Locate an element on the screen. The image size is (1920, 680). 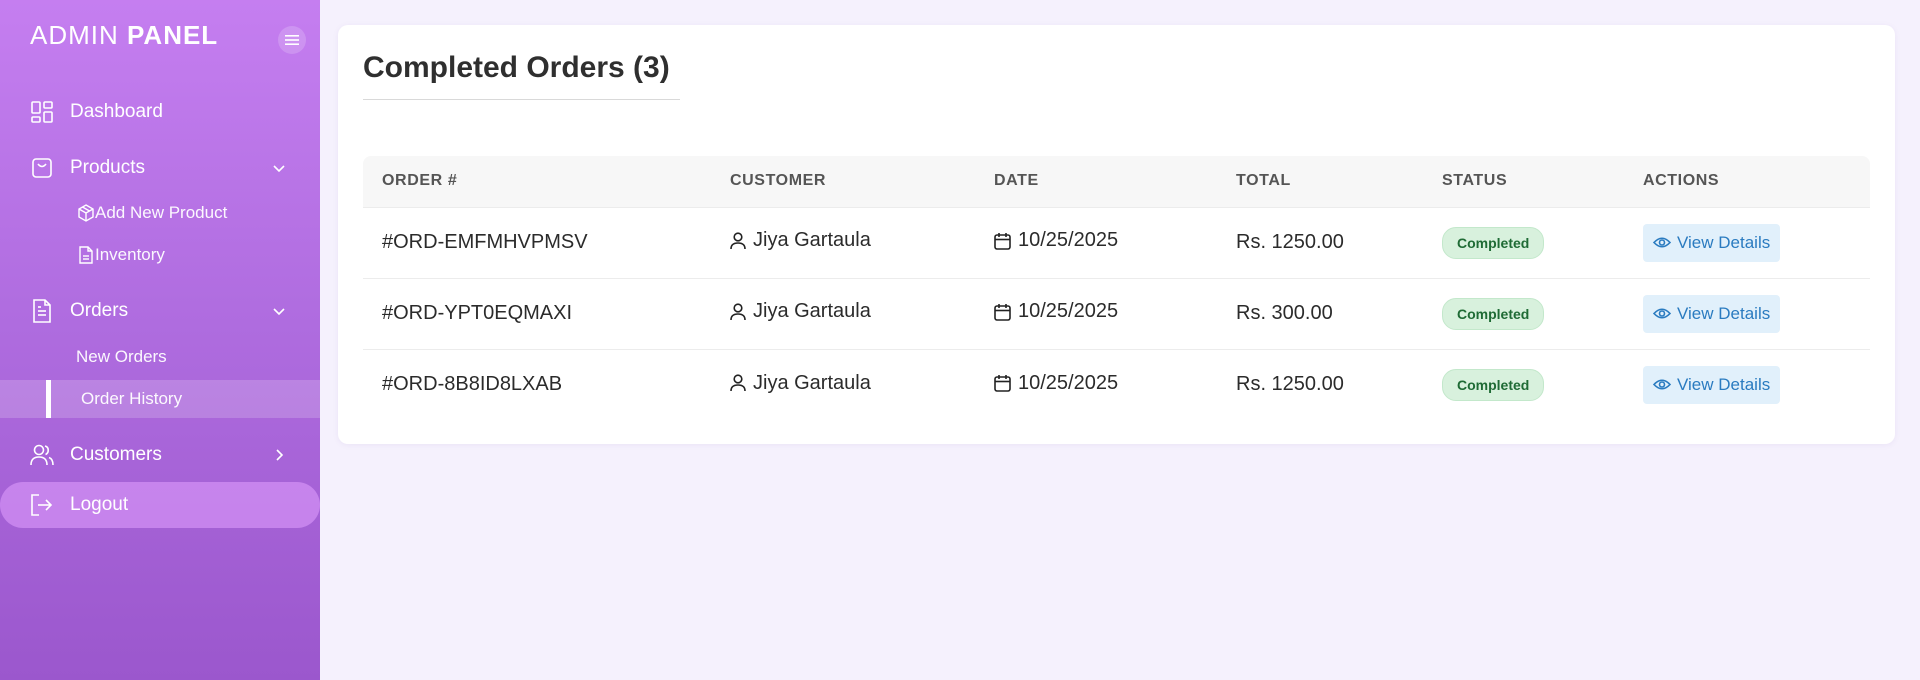
users-icon is located at coordinates (42, 455).